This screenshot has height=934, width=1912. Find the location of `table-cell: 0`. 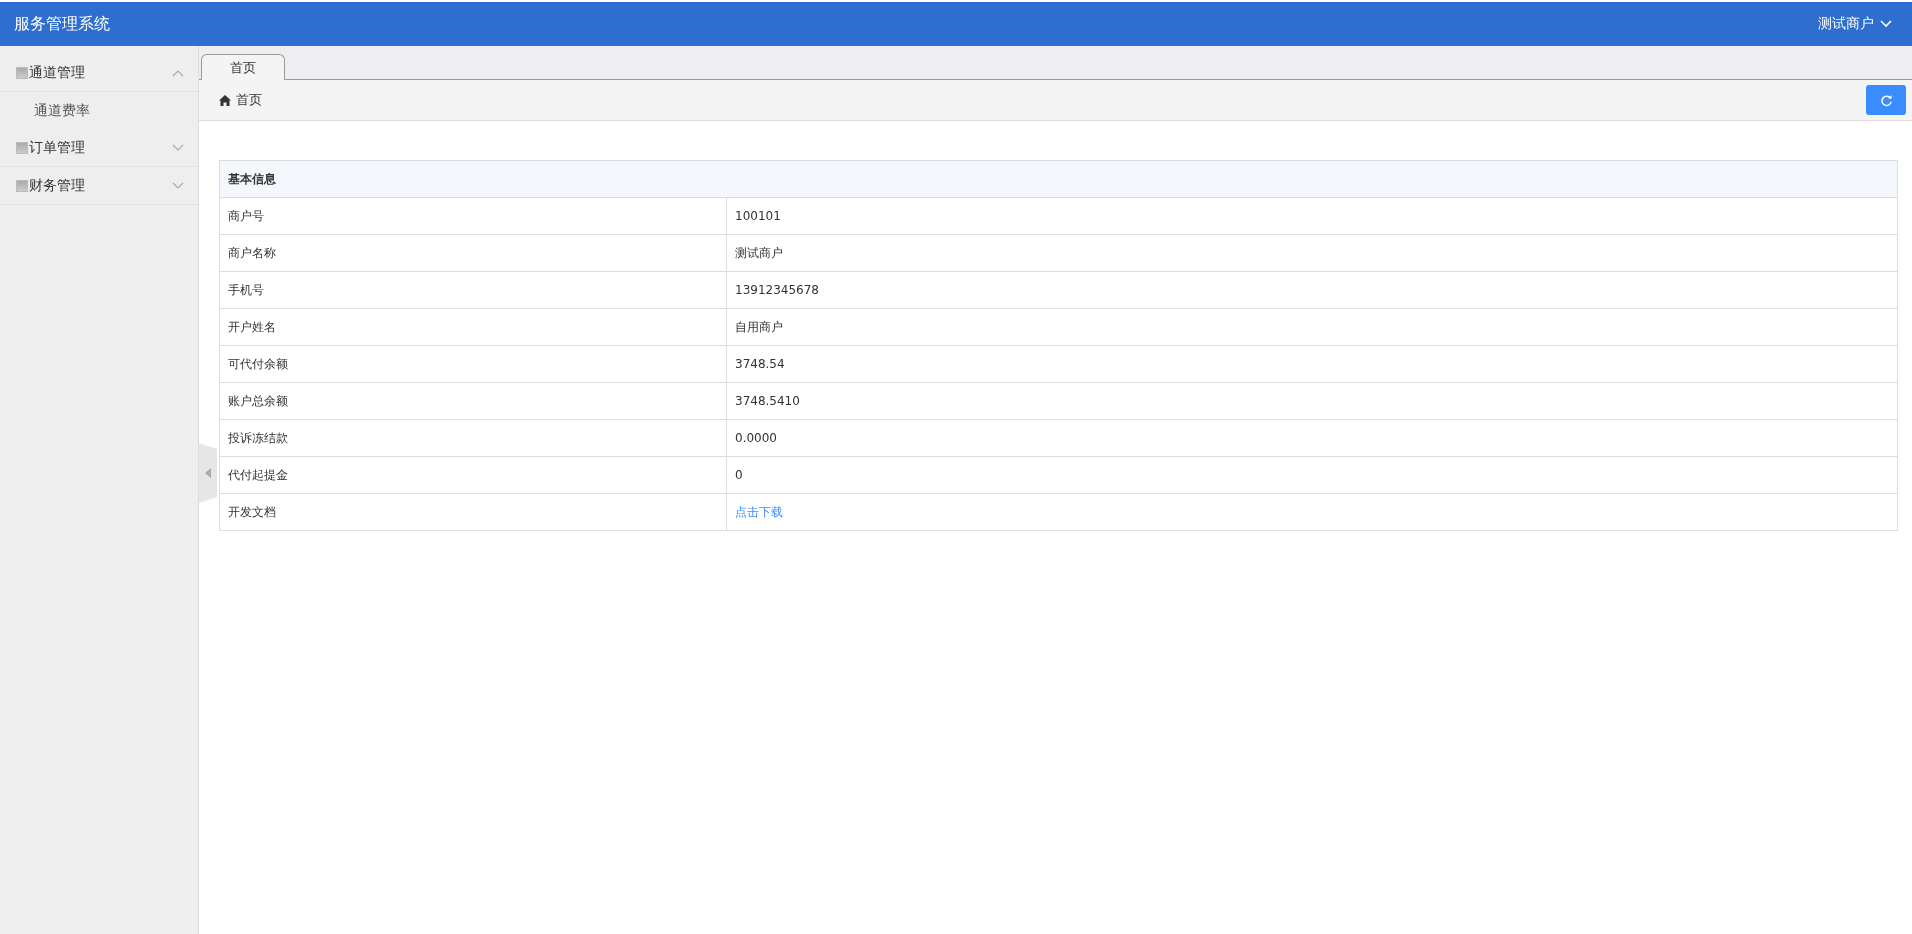

table-cell: 0 is located at coordinates (1312, 475).